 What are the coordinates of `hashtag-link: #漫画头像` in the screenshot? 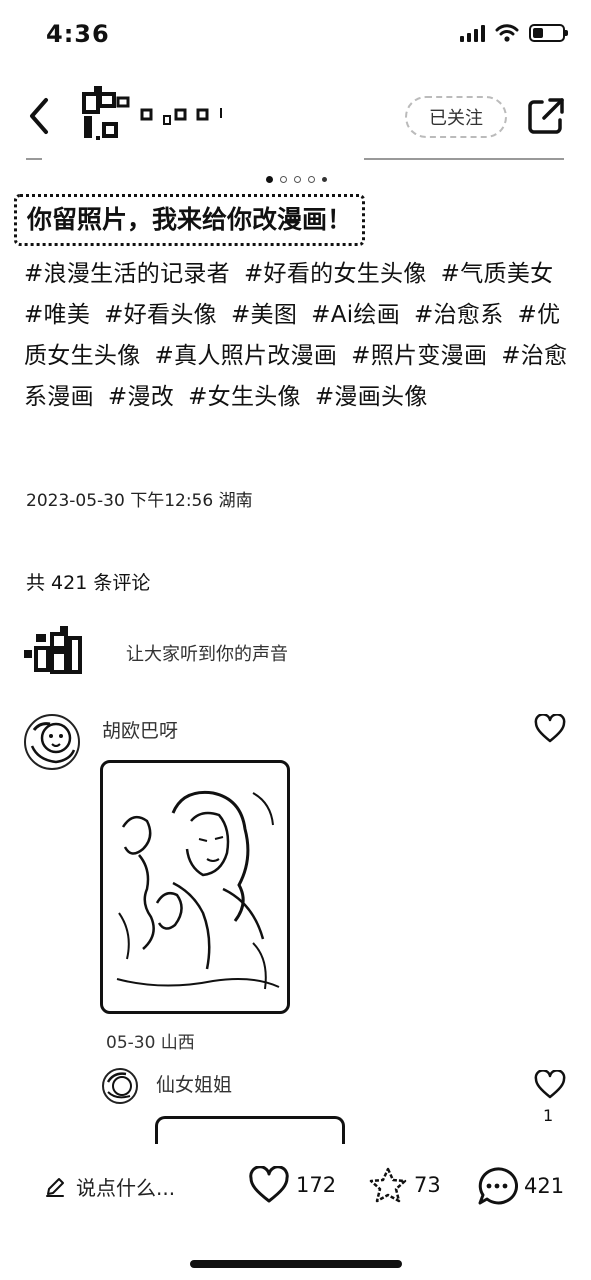 It's located at (371, 397).